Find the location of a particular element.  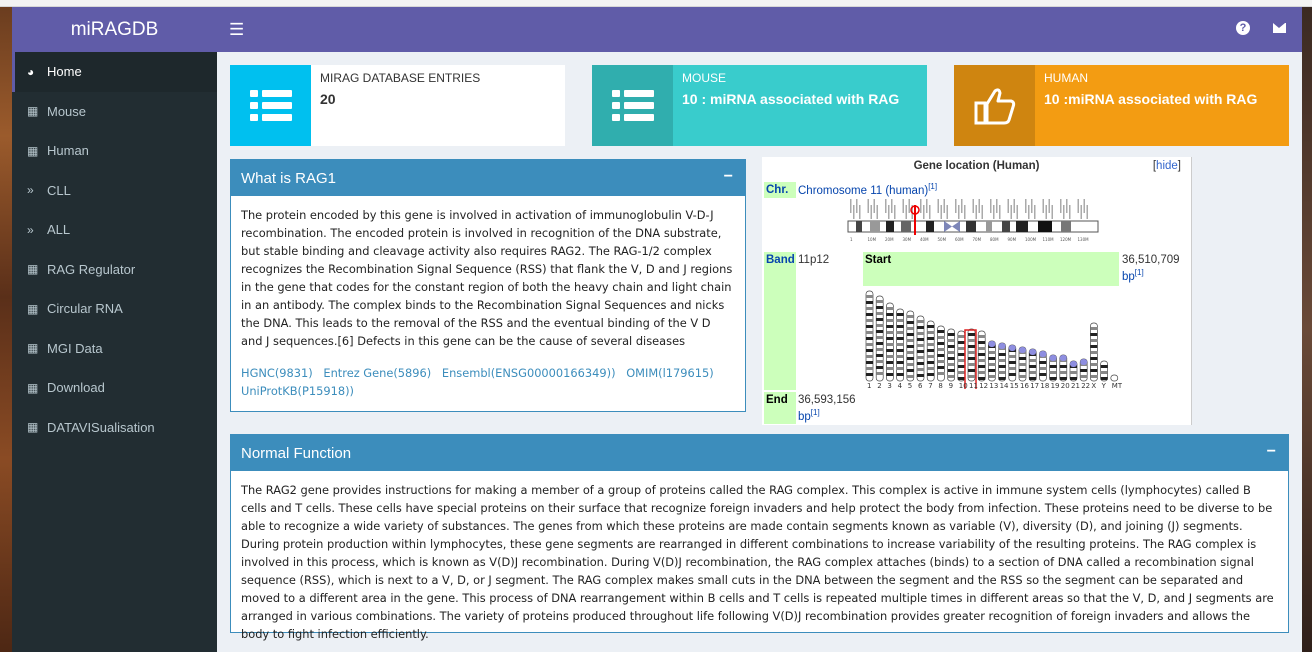

chromosome-Y is located at coordinates (1104, 371).